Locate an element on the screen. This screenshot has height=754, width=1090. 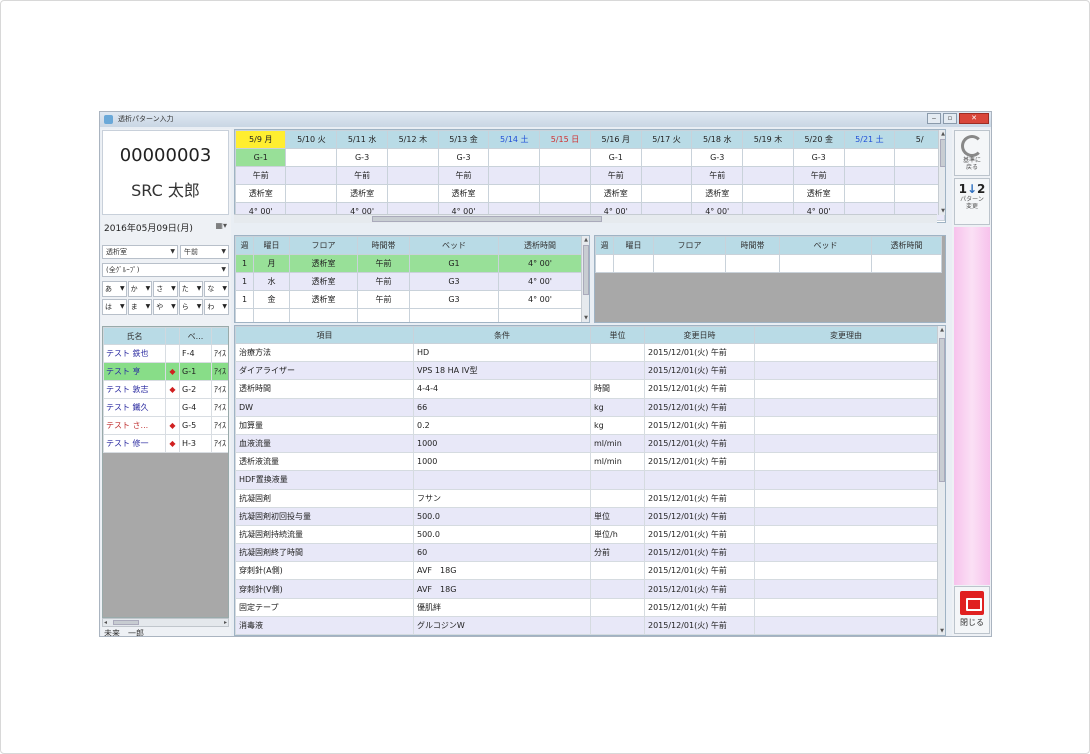
table-row: 抗凝固剤 フサン 2015/12/01(火) 午前 is located at coordinates (586, 498).